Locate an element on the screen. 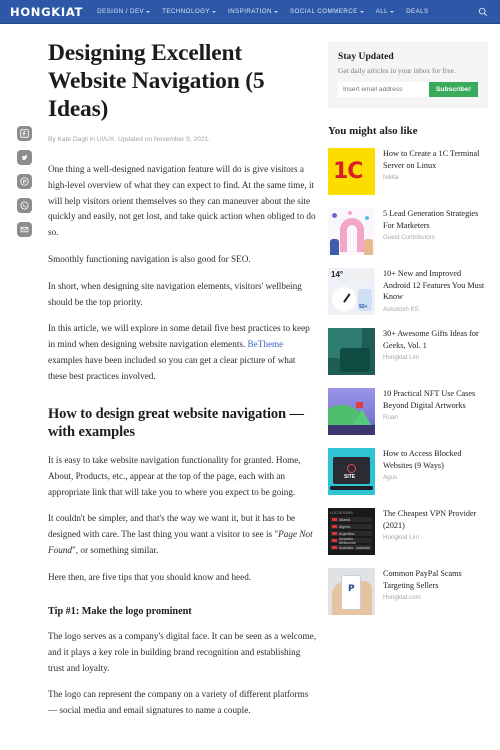 The image size is (500, 750). onec-logo-icon: 1C is located at coordinates (348, 171).